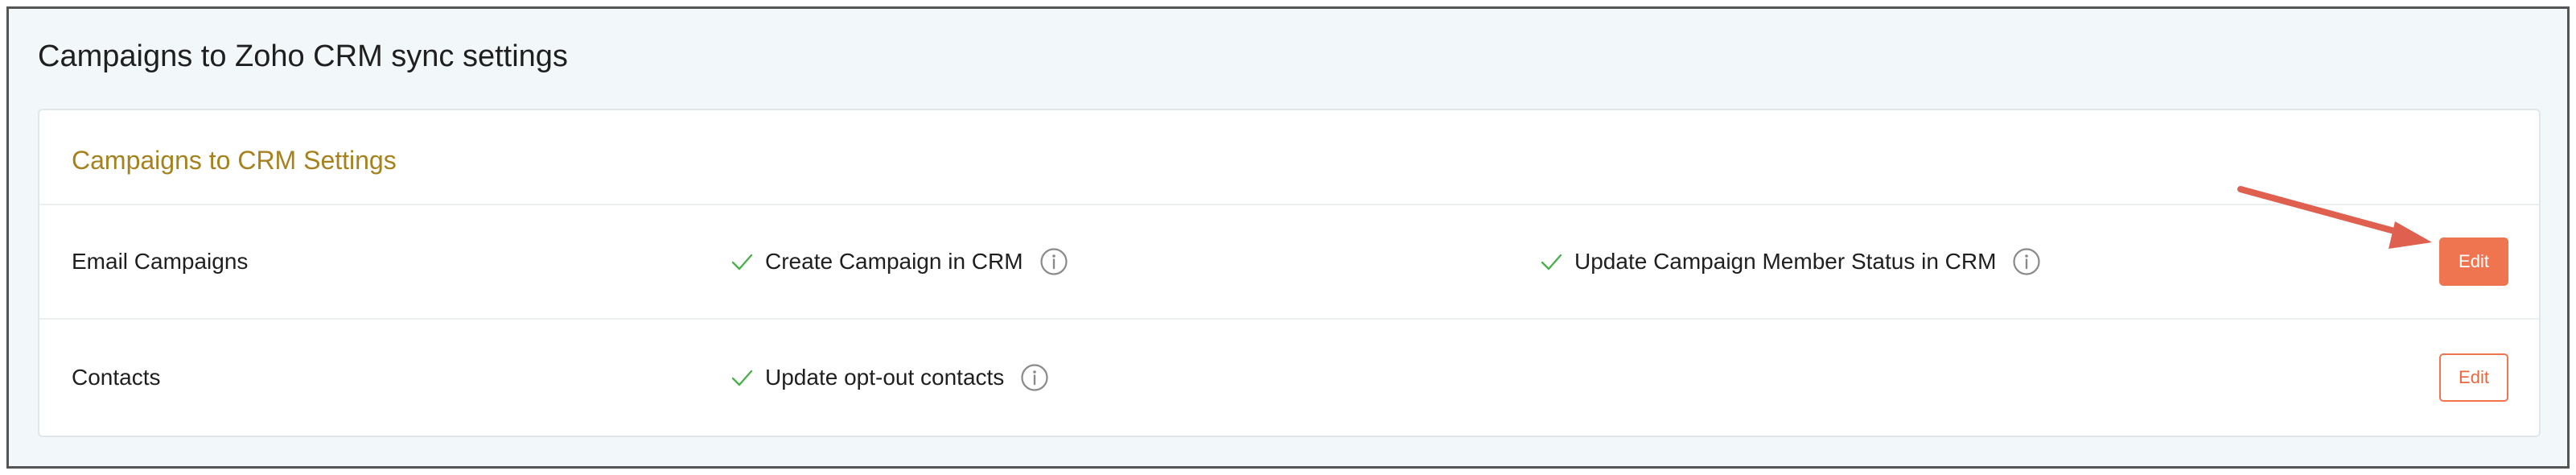 The width and height of the screenshot is (2576, 475). I want to click on row-label: Email Campaigns, so click(160, 261).